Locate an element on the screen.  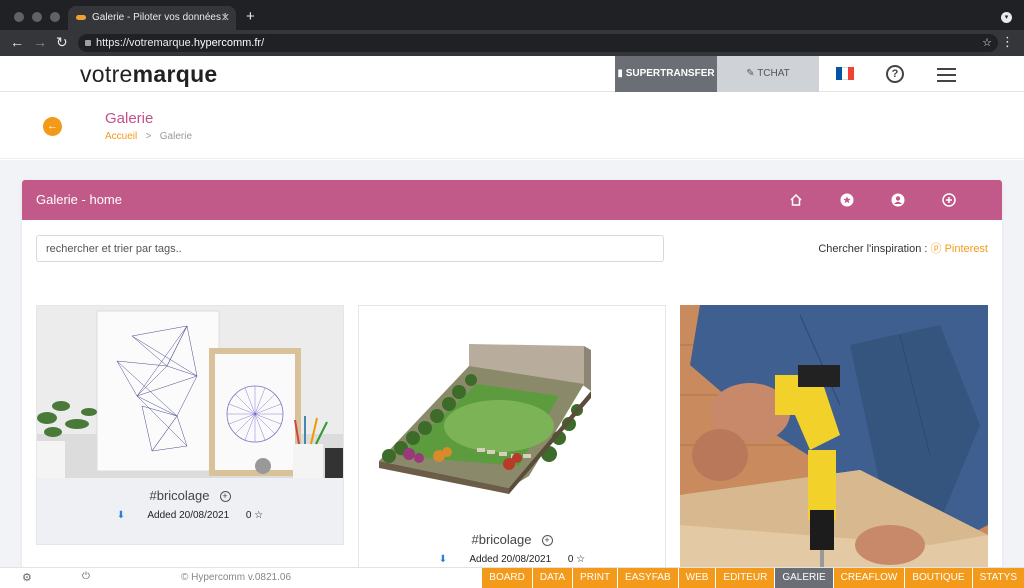
chrome-menu-icon: ▾ is located at coordinates (1006, 17).